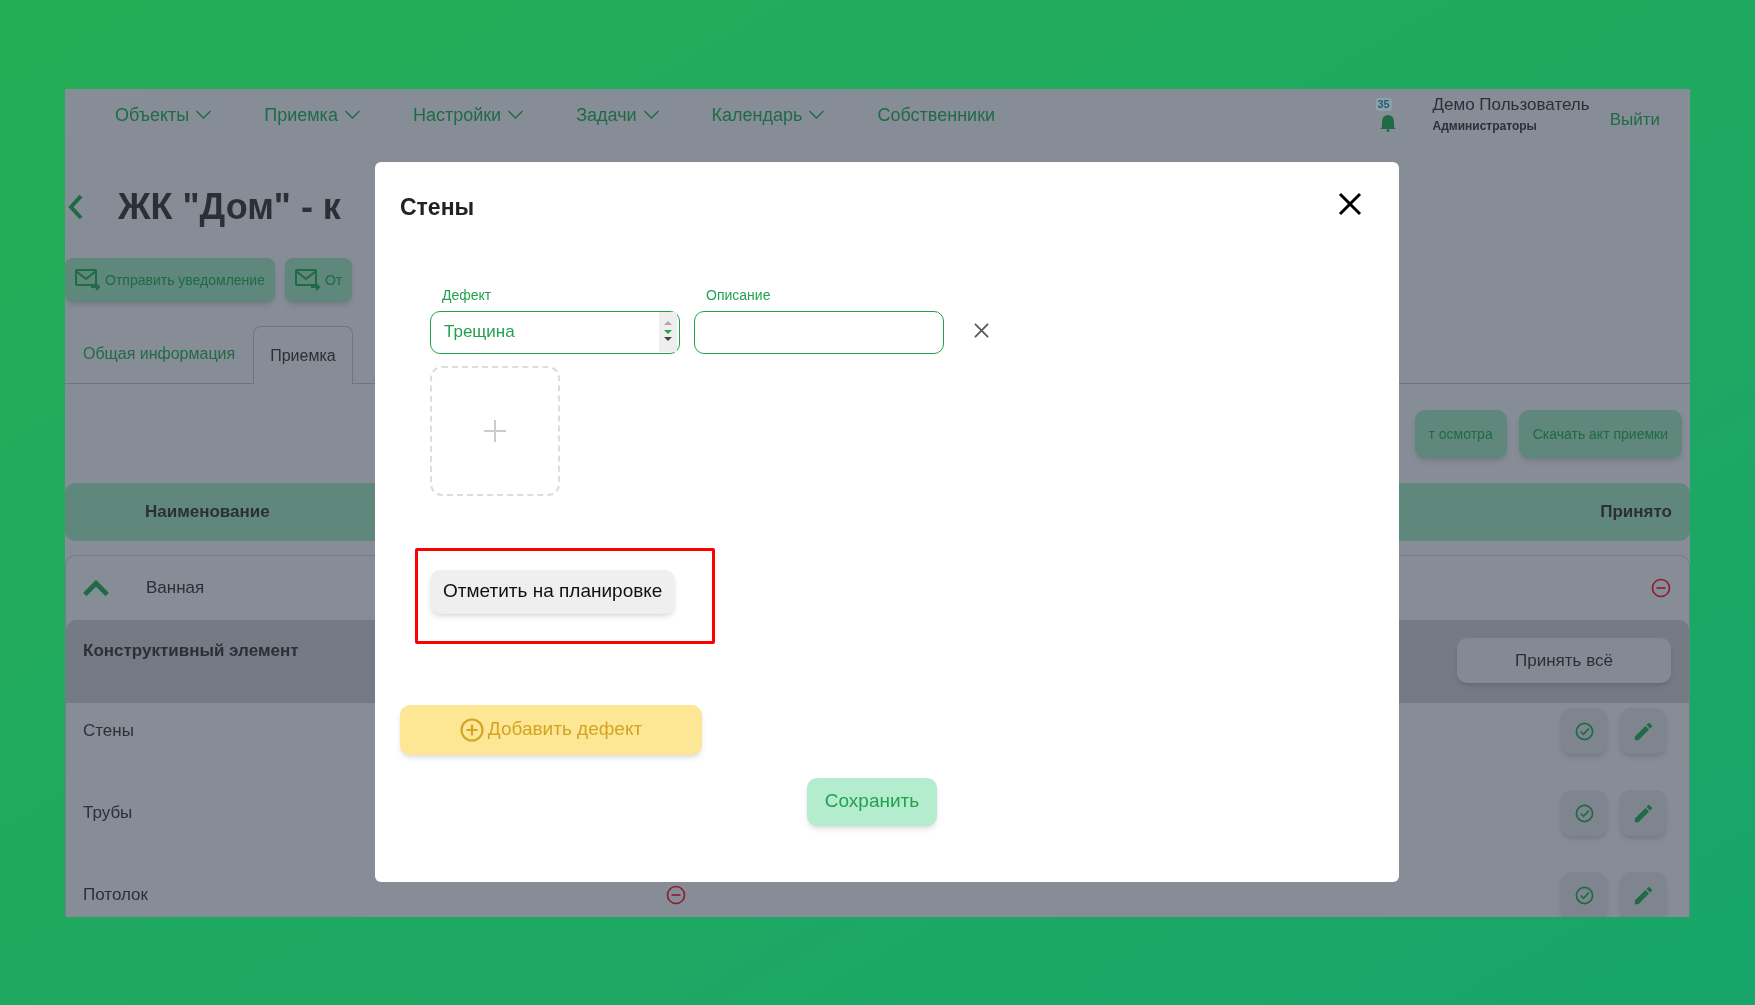 Image resolution: width=1755 pixels, height=1005 pixels. Describe the element at coordinates (96, 588) in the screenshot. I see `chevron-up-icon` at that location.